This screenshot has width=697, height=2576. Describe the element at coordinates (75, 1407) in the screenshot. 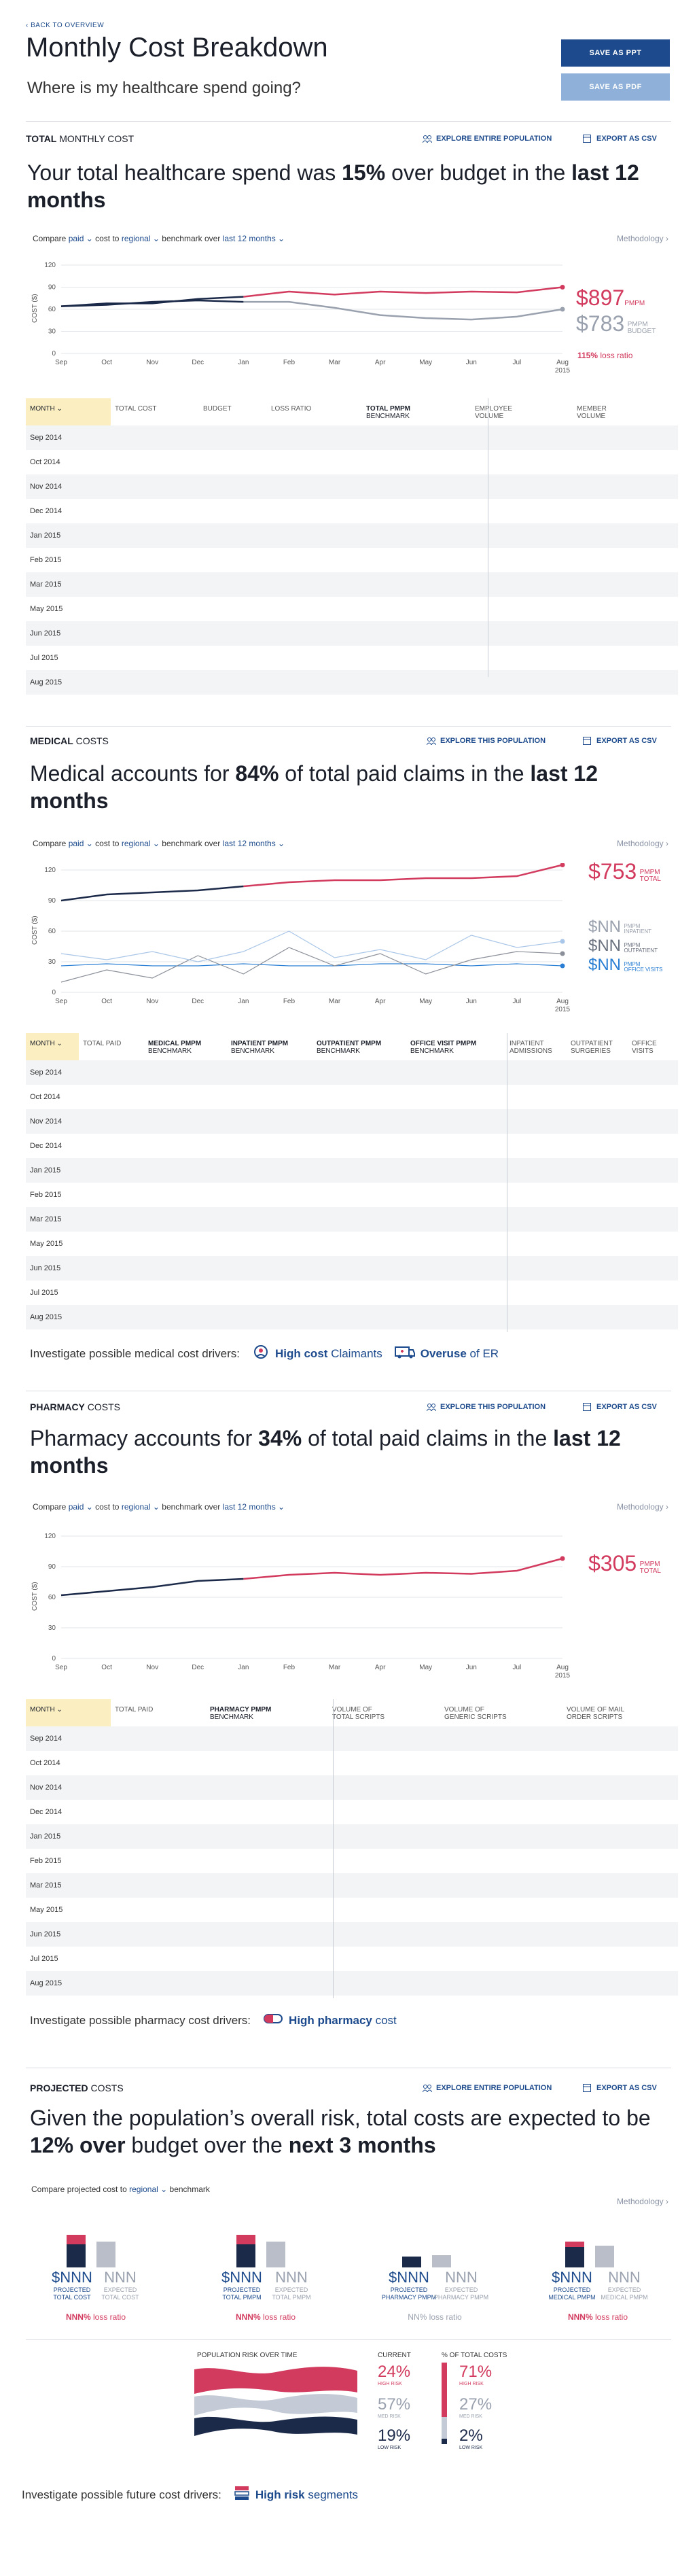

I see `pharmacy-section-label: PHARMACY COSTS` at that location.